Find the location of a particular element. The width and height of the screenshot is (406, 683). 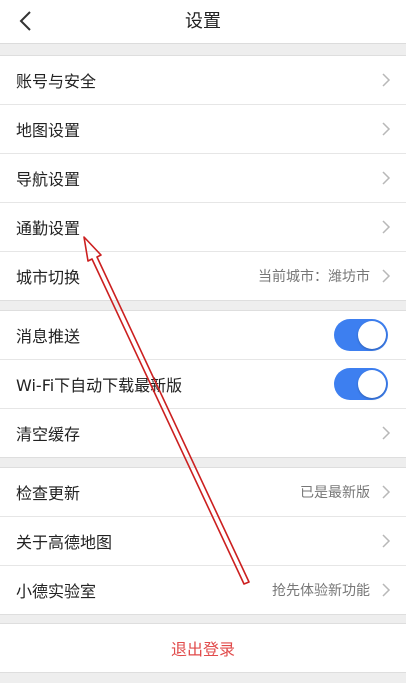

row-account-security: 账号与安全 is located at coordinates (203, 80).